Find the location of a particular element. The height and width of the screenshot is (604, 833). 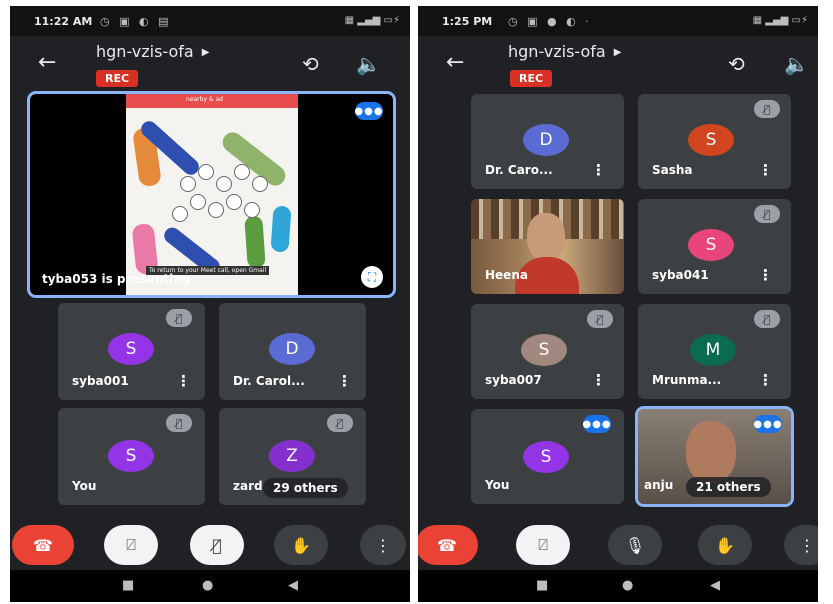

participant-tile-self: ●●● S You is located at coordinates (547, 456).